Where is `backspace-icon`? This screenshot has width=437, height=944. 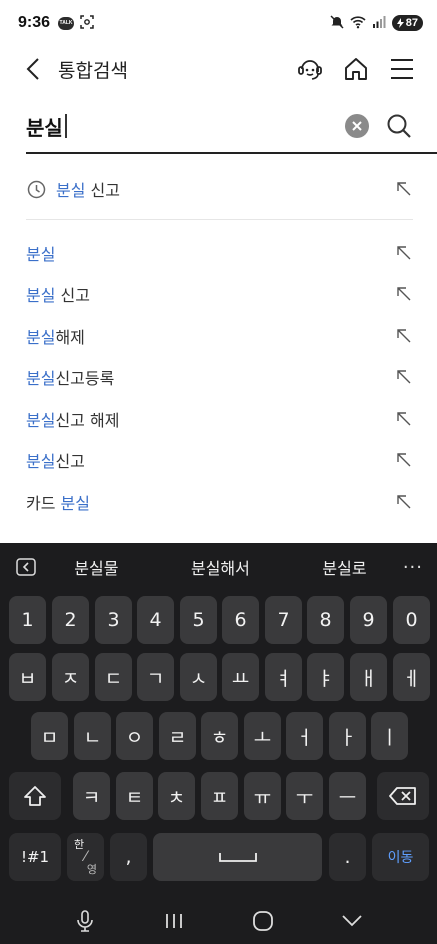 backspace-icon is located at coordinates (402, 796).